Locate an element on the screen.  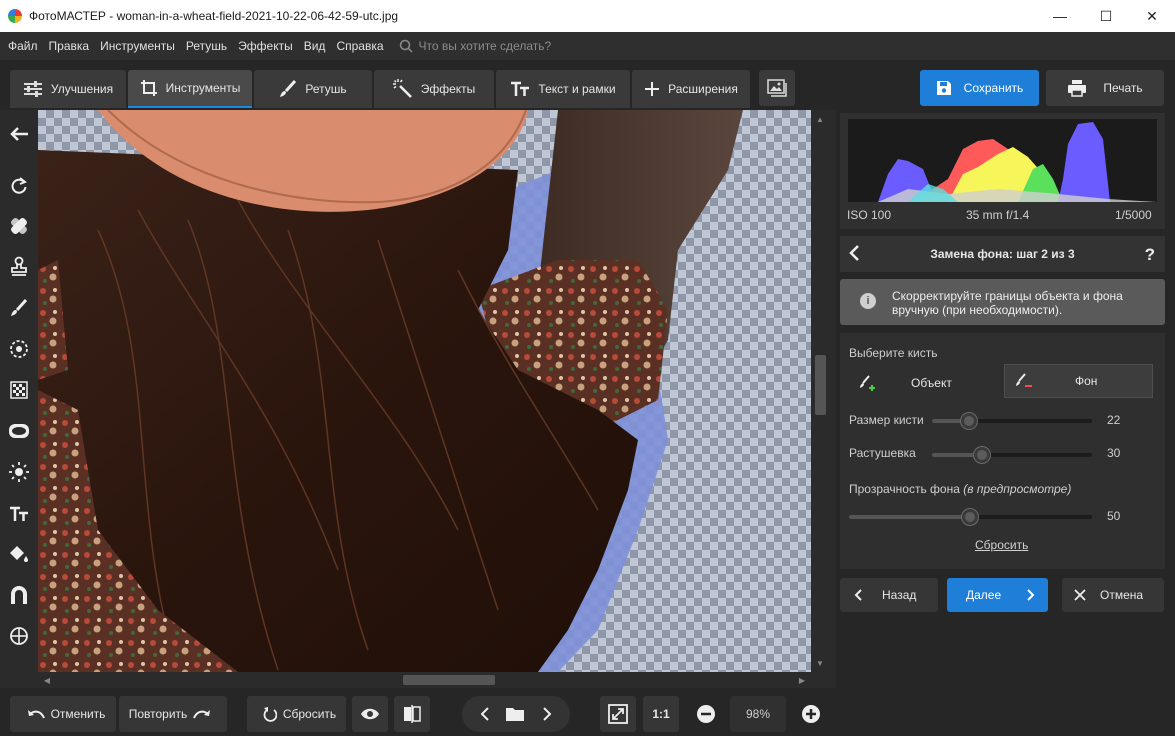
preview-eye-button is located at coordinates (370, 714).